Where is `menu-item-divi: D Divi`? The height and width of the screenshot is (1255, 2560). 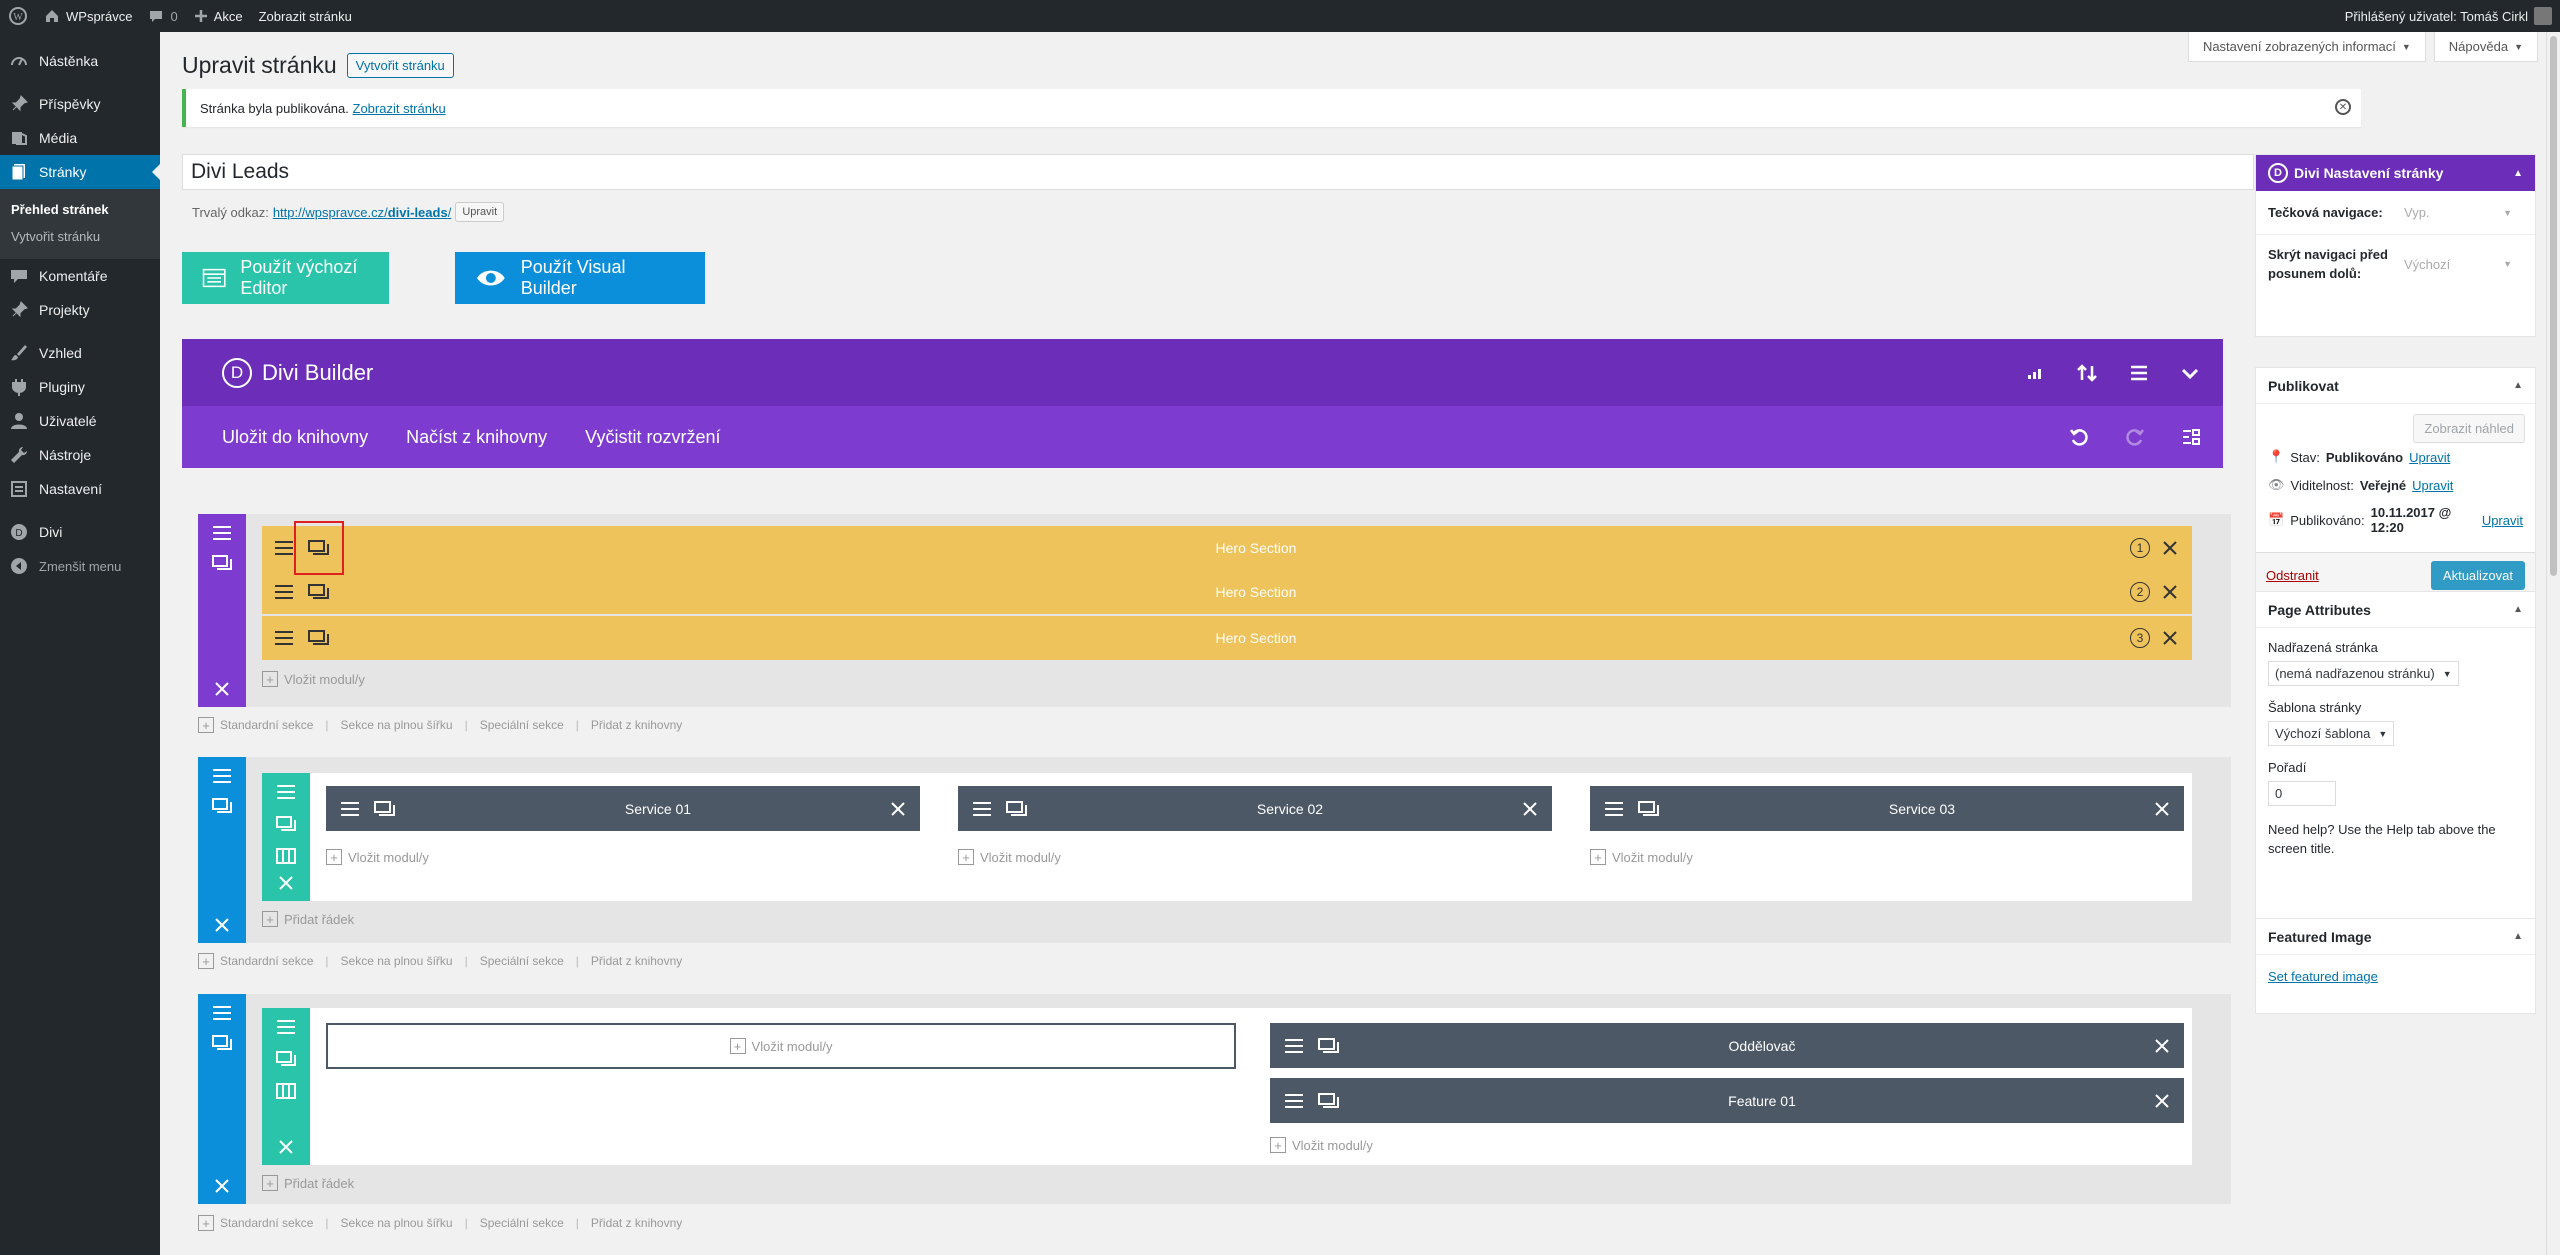
menu-item-divi: D Divi is located at coordinates (80, 532).